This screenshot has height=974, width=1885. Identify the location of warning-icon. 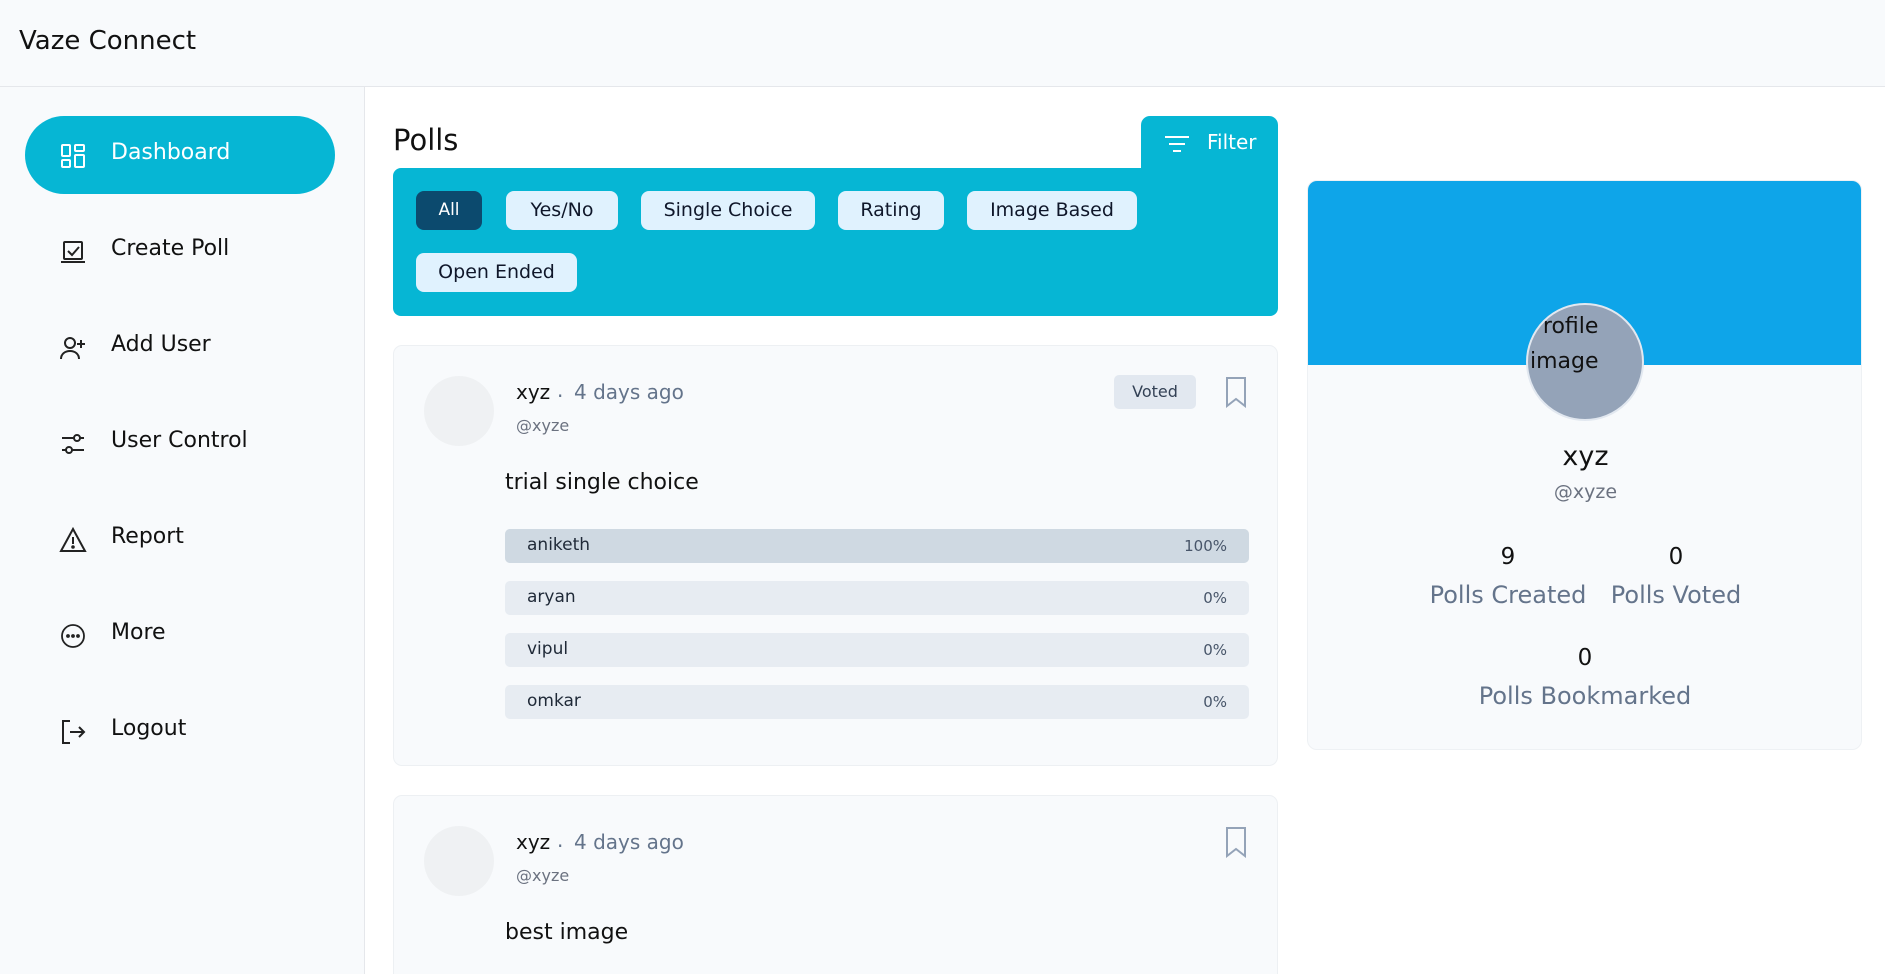
(73, 539).